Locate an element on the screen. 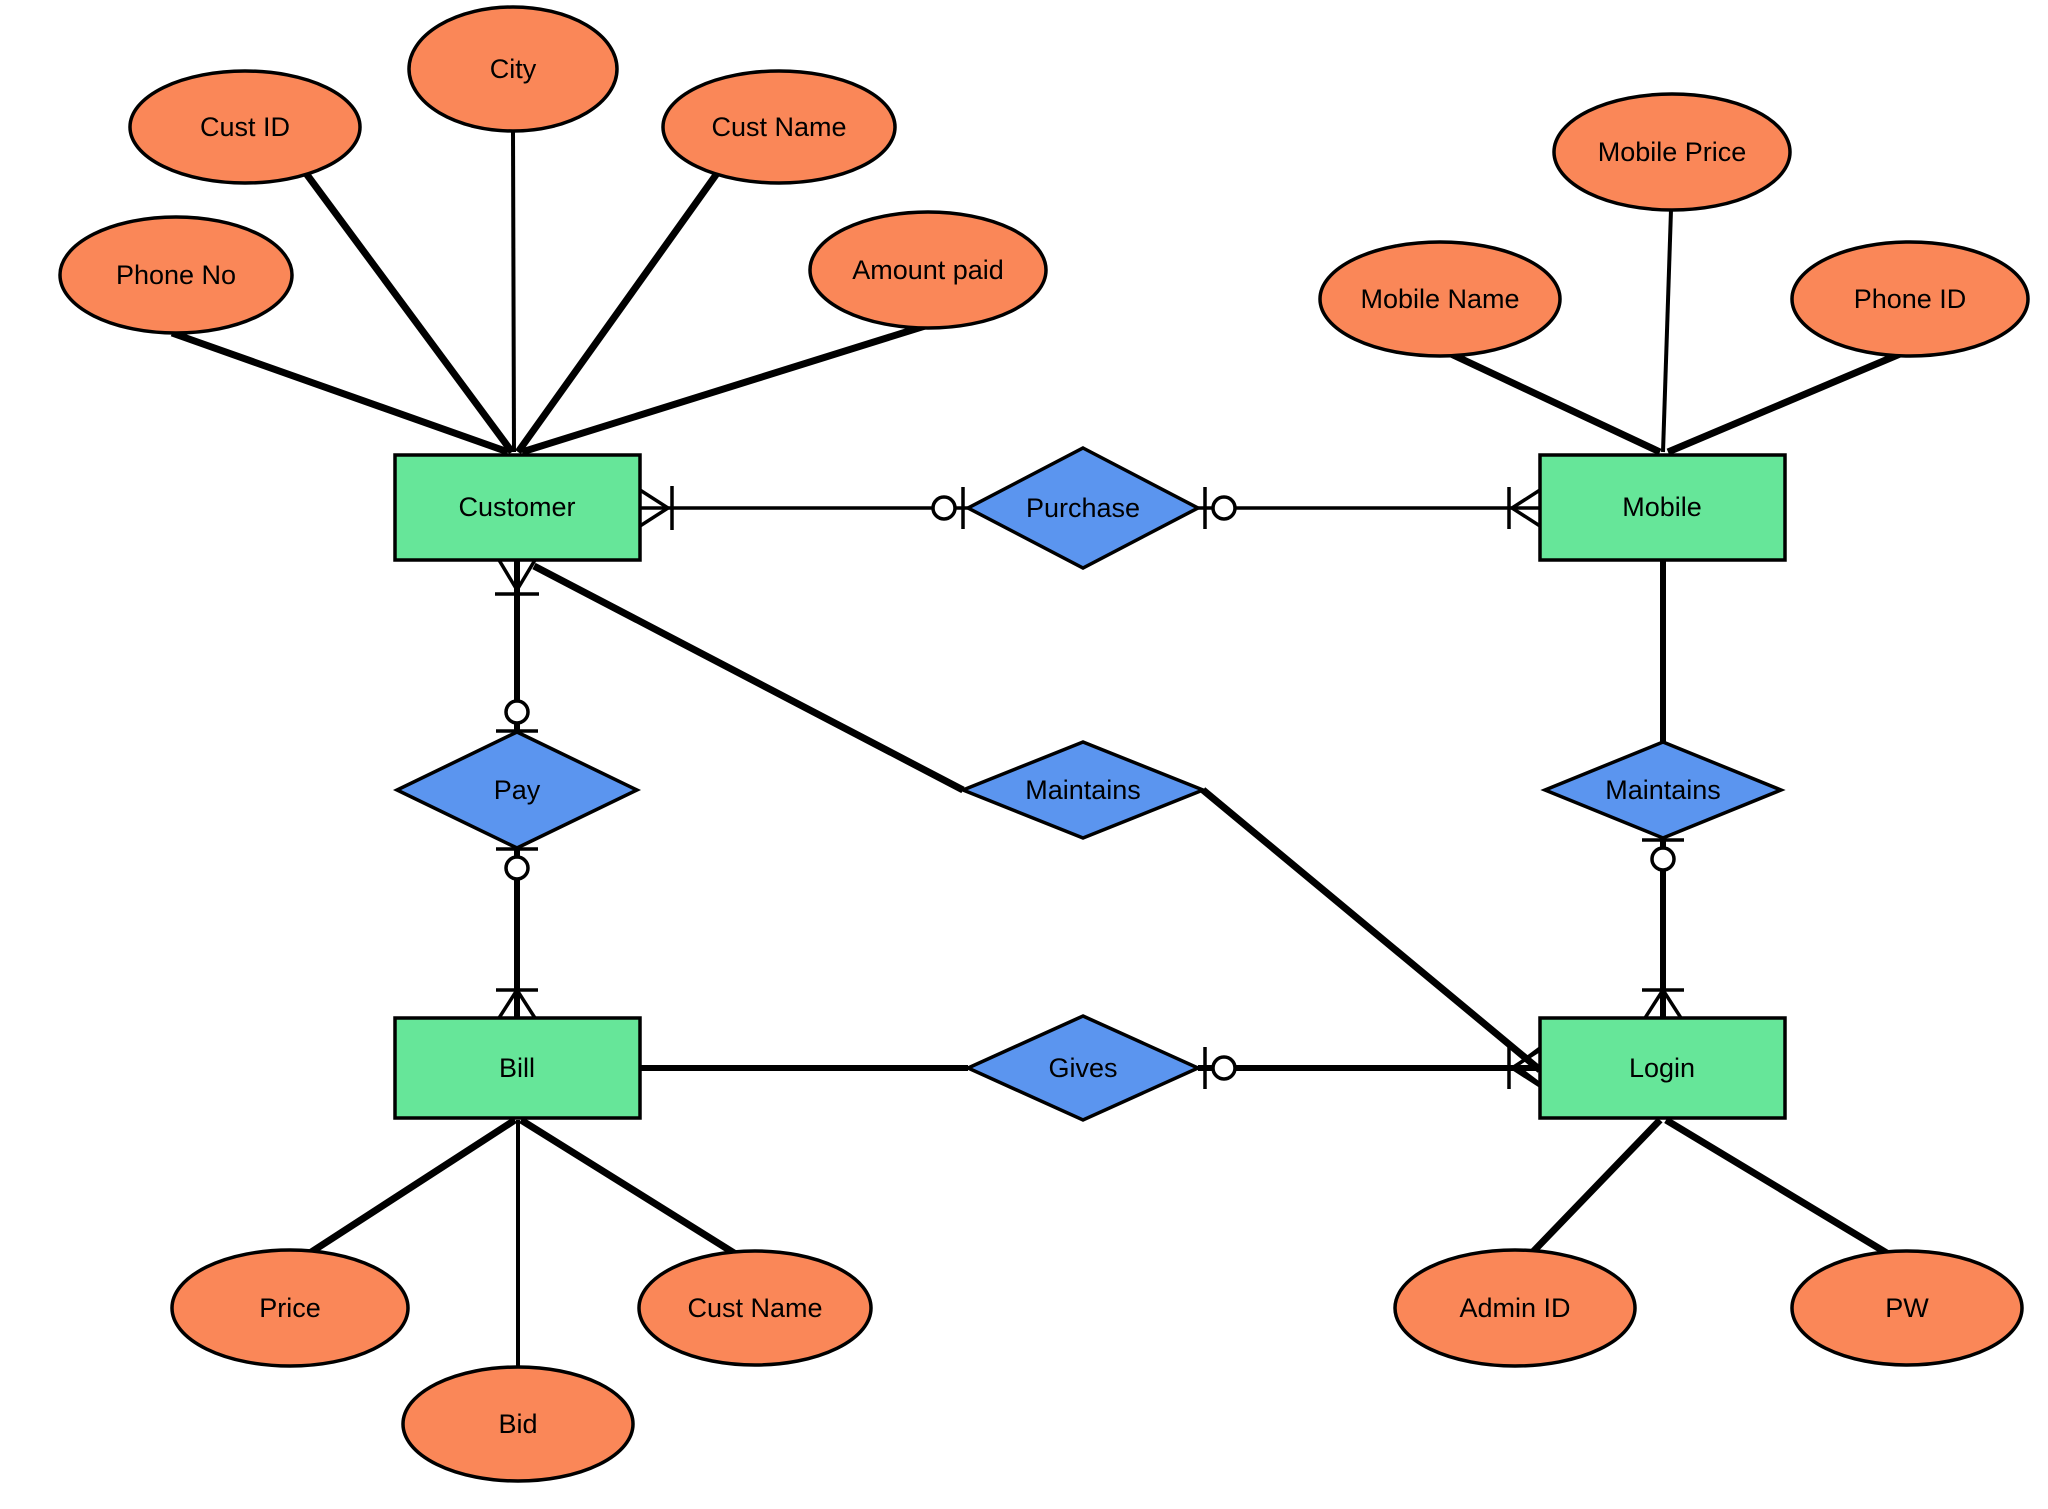 The width and height of the screenshot is (2048, 1509). relationship-gives: Gives is located at coordinates (1083, 1068).